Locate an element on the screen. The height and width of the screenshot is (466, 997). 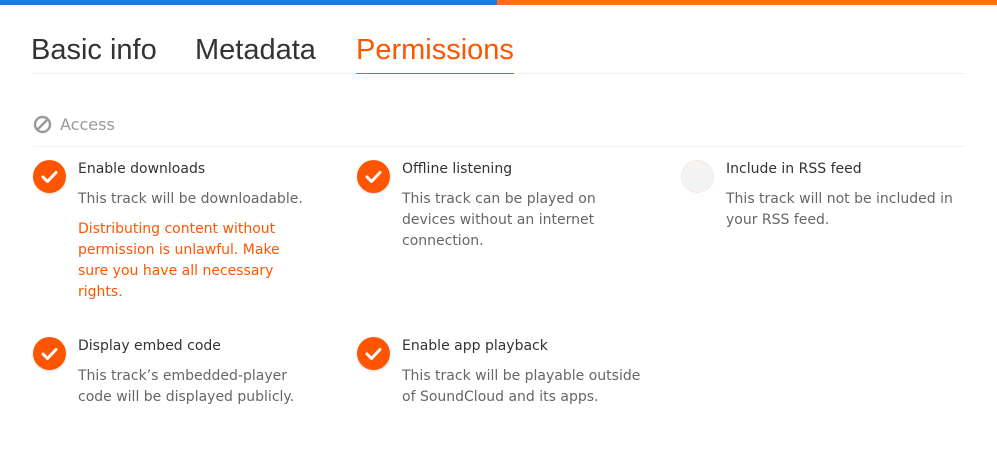
checkbox-enable-downloads is located at coordinates (49, 176).